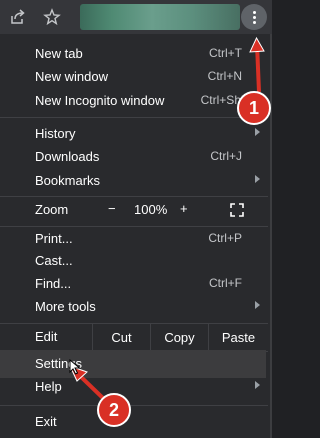 The height and width of the screenshot is (438, 320). Describe the element at coordinates (134, 284) in the screenshot. I see `menu-item-find: Find... Ctrl+F` at that location.